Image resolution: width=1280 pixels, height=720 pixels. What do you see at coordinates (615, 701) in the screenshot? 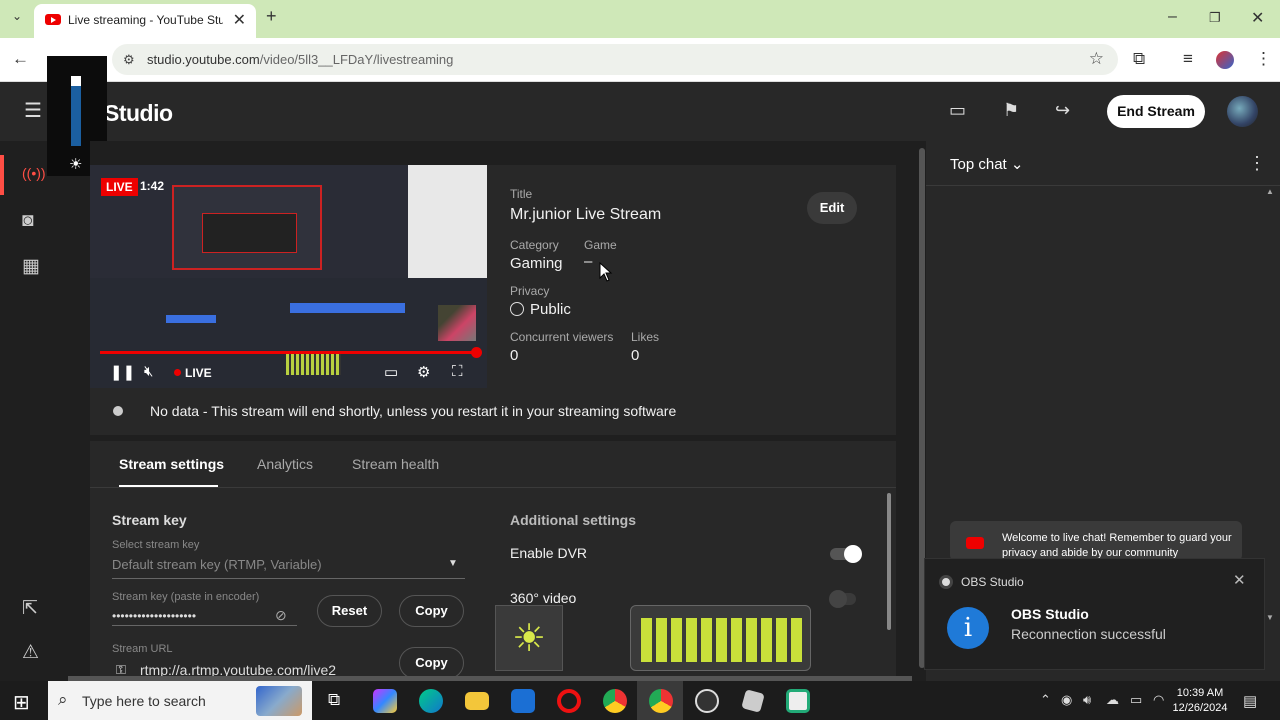
I see `chrome-icon` at bounding box center [615, 701].